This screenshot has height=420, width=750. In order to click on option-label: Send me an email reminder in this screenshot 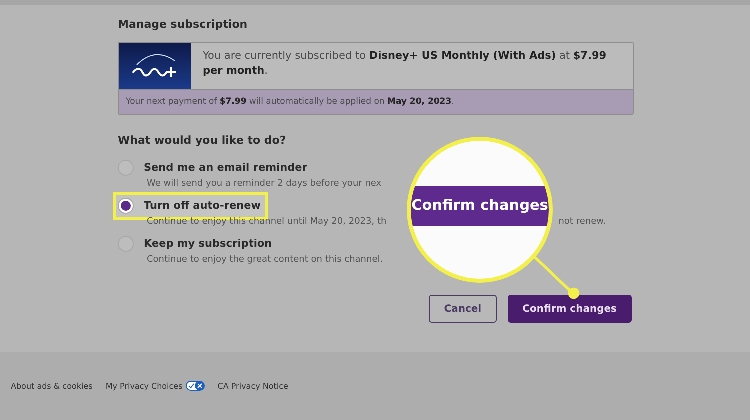, I will do `click(226, 168)`.